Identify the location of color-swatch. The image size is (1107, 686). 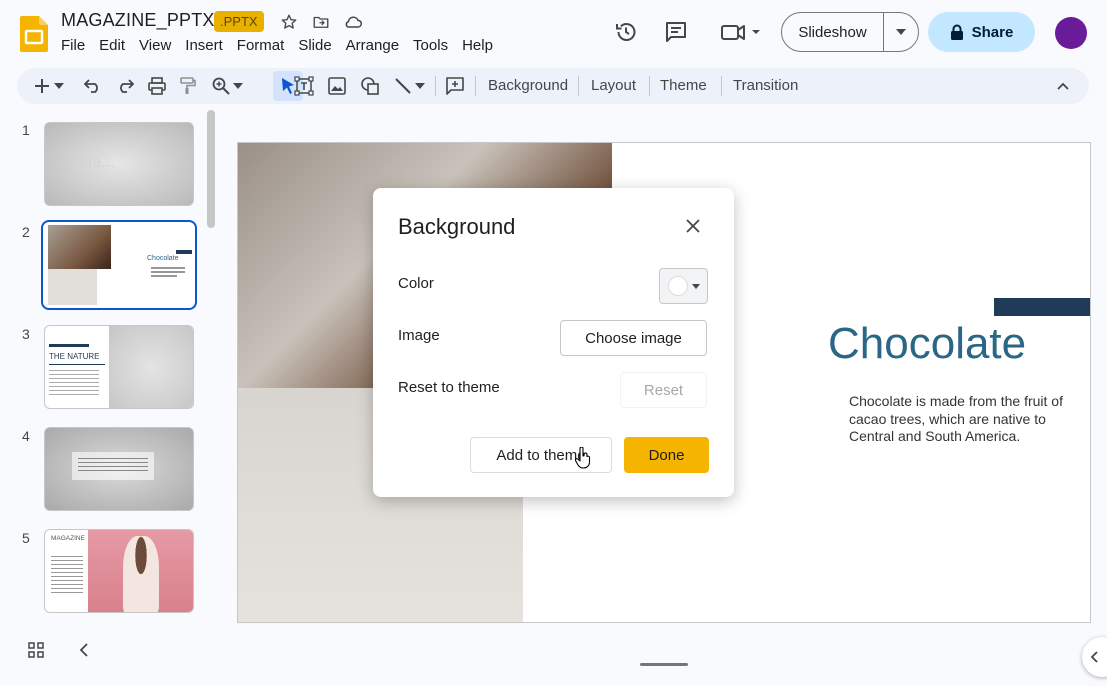
(678, 286).